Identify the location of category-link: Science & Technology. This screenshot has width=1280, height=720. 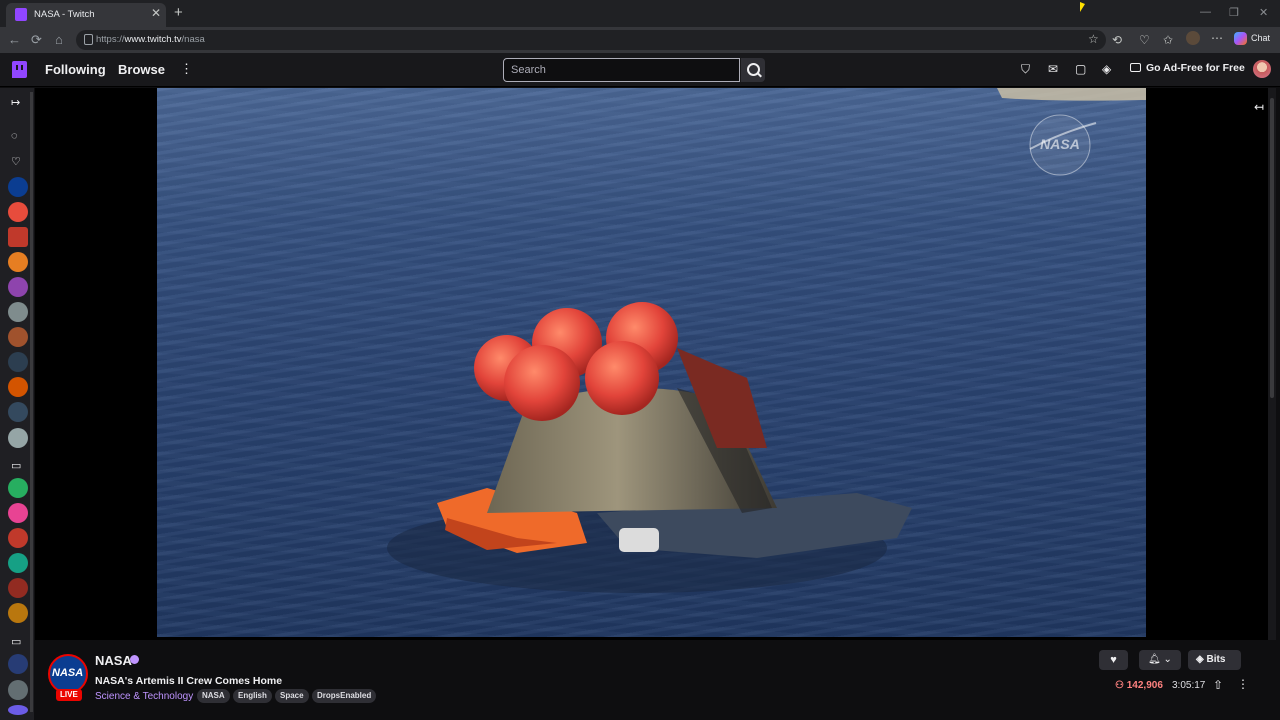
(144, 696).